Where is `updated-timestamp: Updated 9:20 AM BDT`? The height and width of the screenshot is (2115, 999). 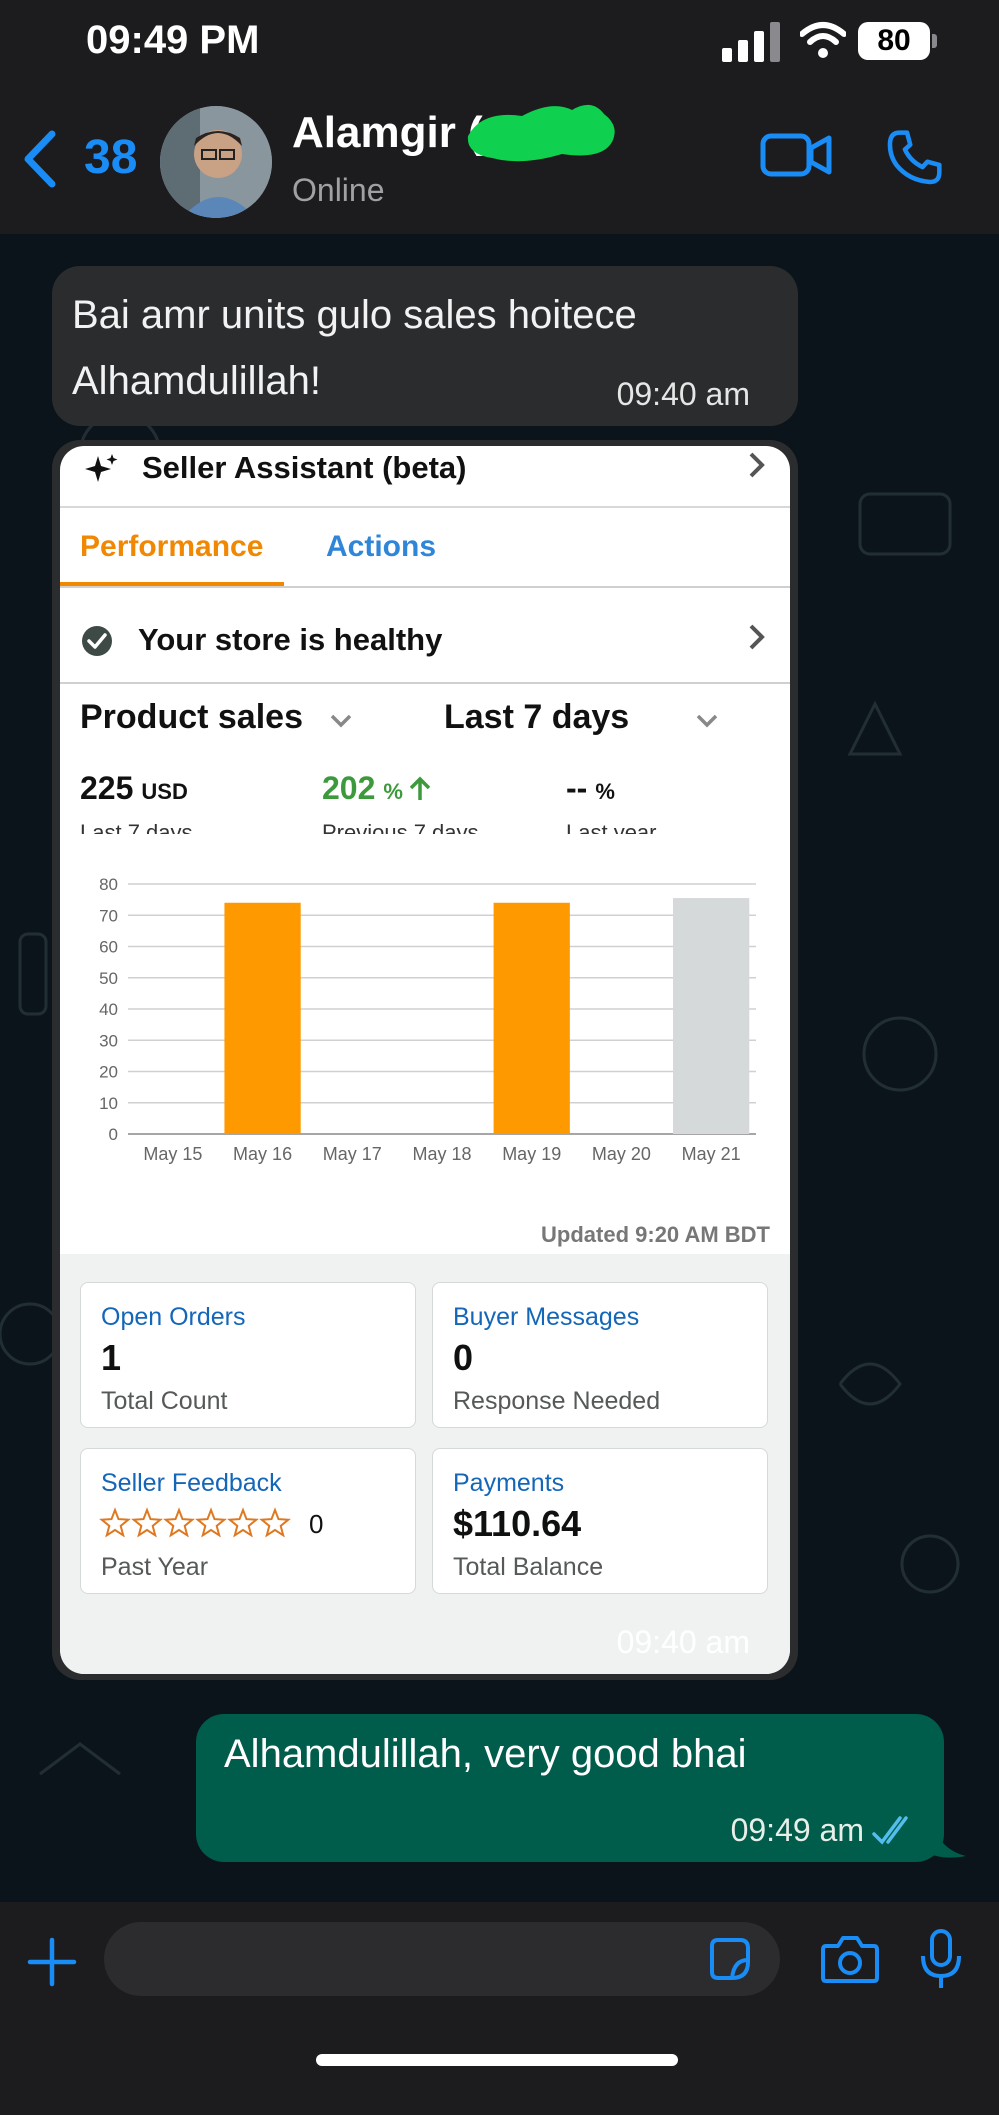 updated-timestamp: Updated 9:20 AM BDT is located at coordinates (655, 1234).